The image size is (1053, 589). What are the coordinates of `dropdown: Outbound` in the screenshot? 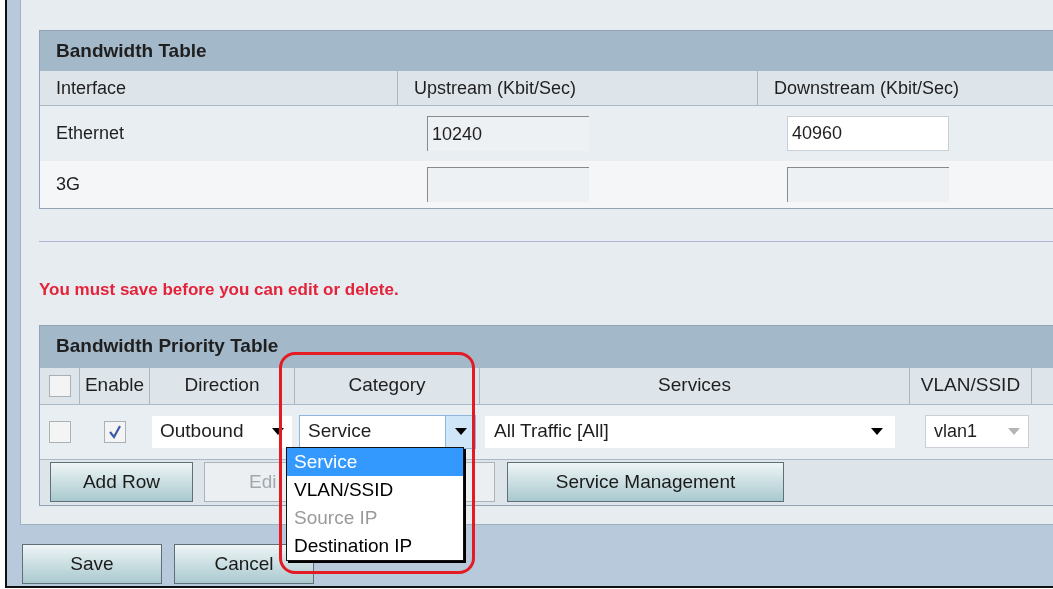 It's located at (222, 431).